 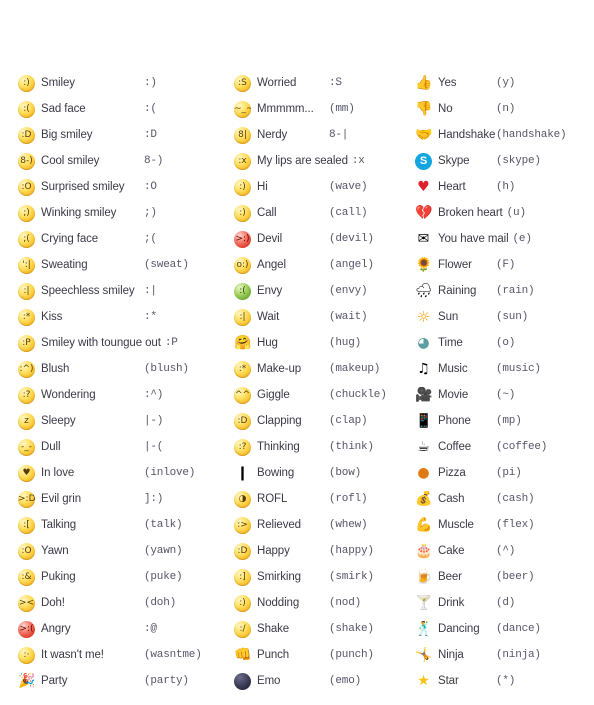 What do you see at coordinates (495, 629) in the screenshot?
I see `emoticon-row: 🕺 Dancing (dance)` at bounding box center [495, 629].